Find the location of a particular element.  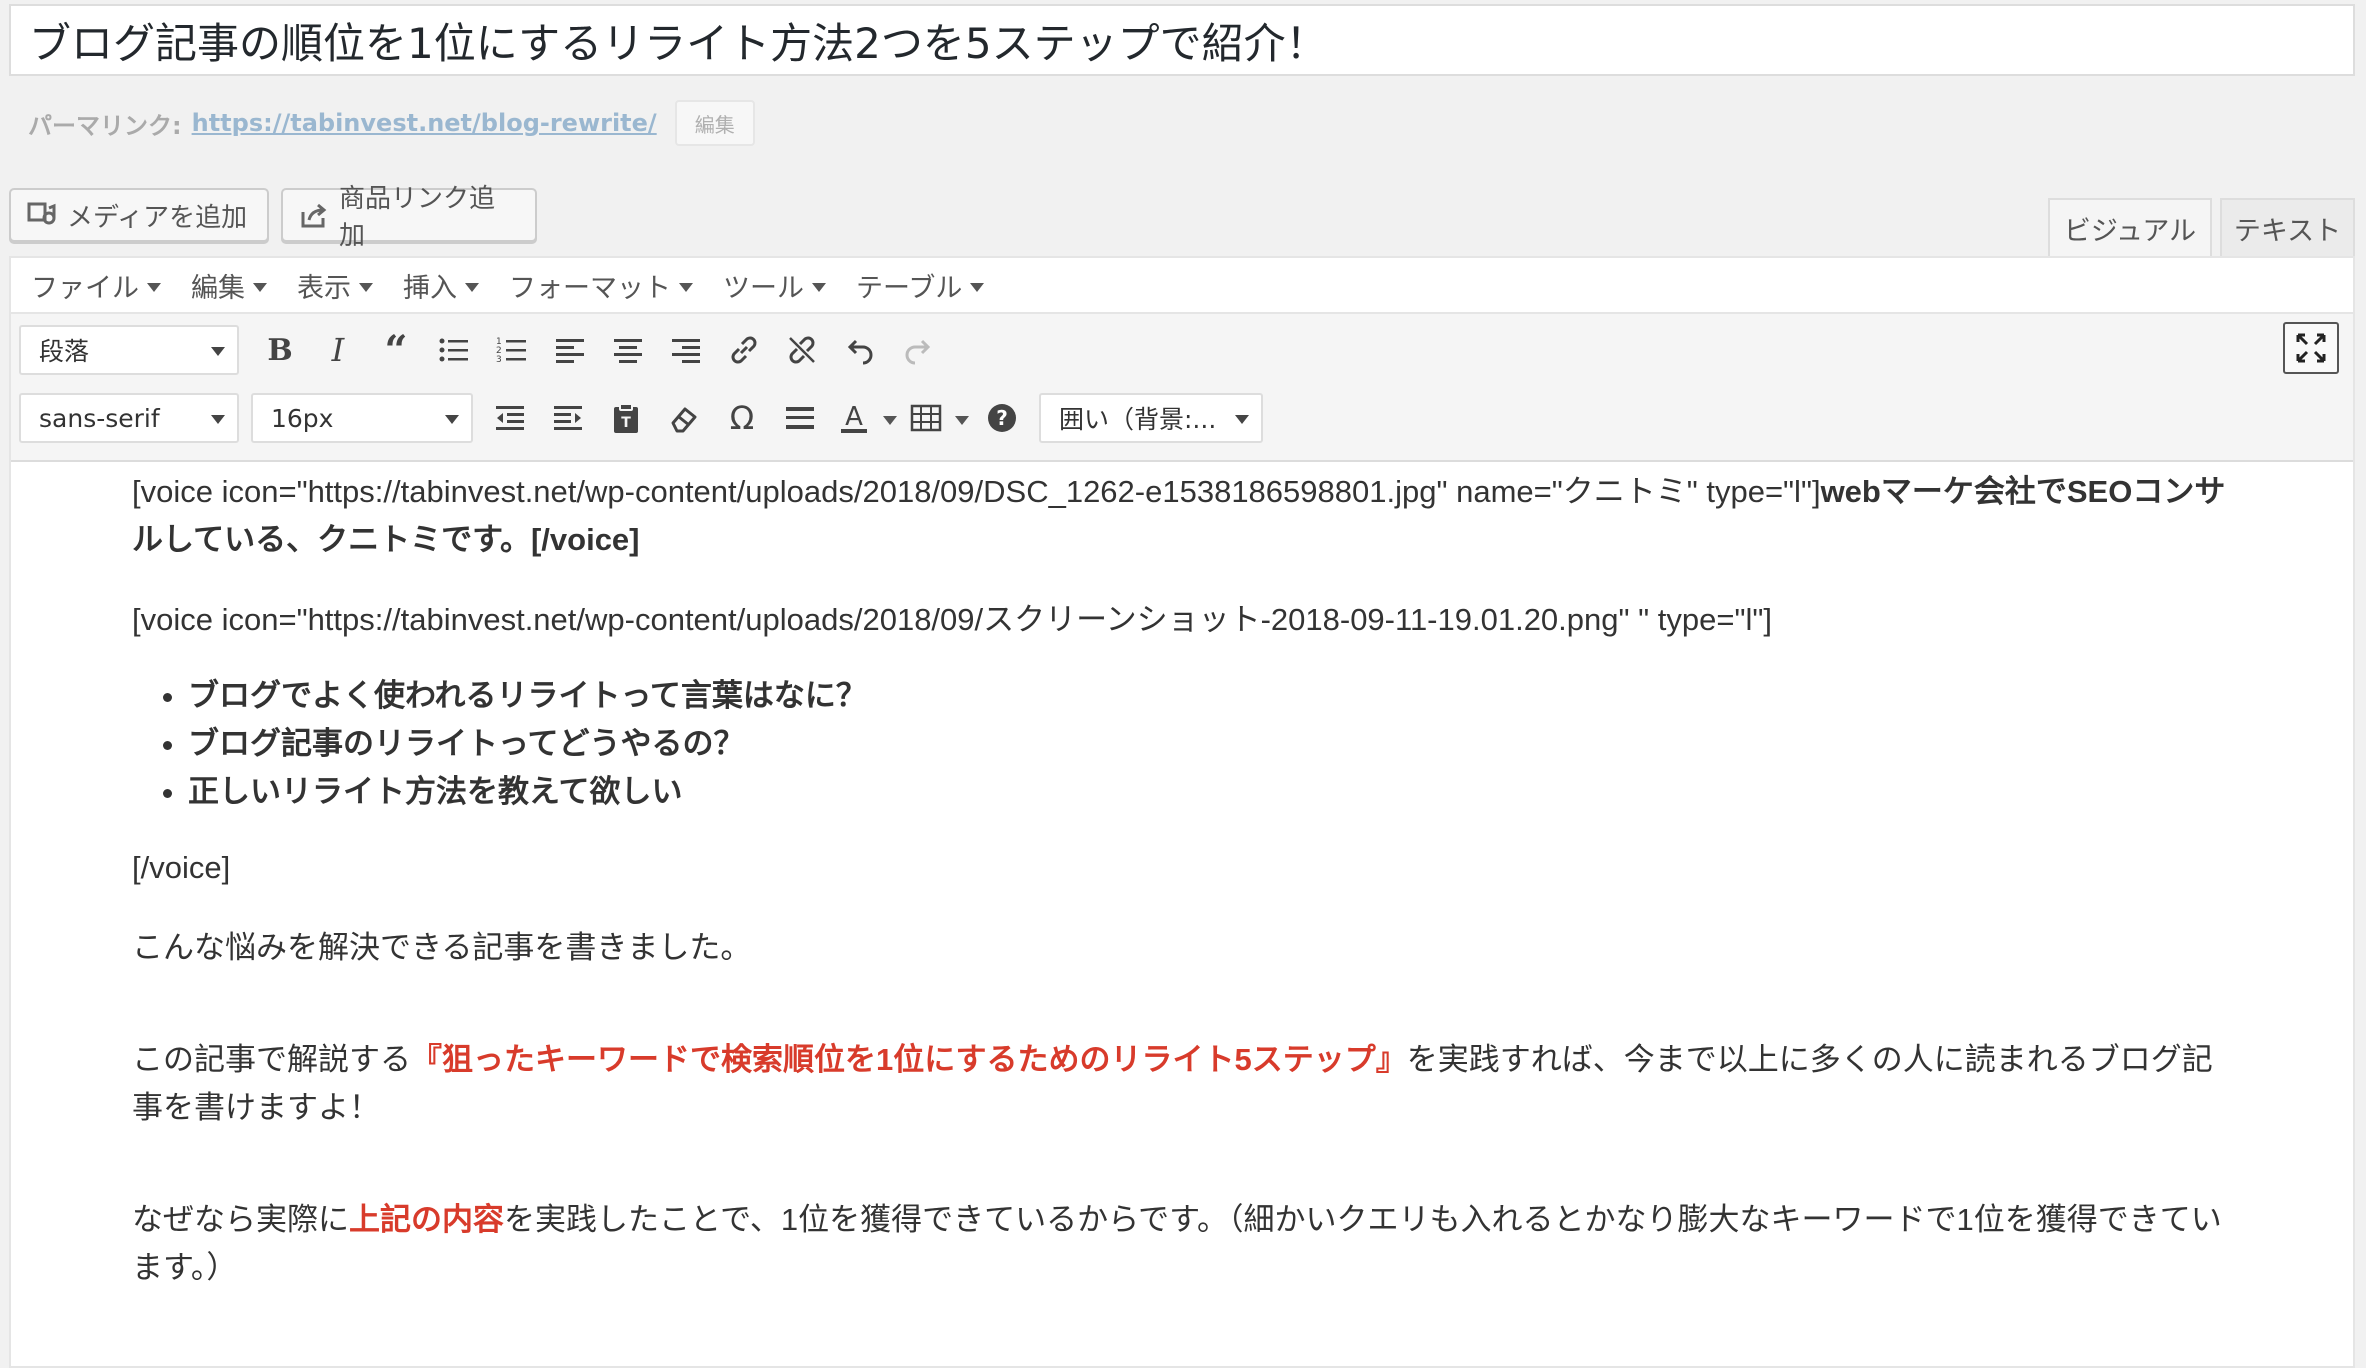

tab-visual: ビジュアル is located at coordinates (2130, 227).